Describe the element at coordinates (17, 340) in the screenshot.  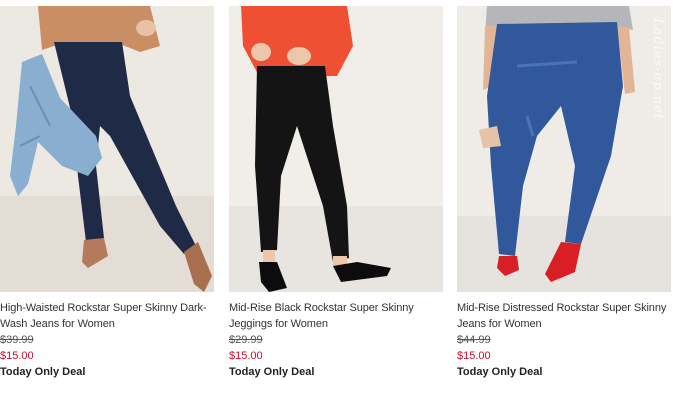
I see `original-price: $39.99` at that location.